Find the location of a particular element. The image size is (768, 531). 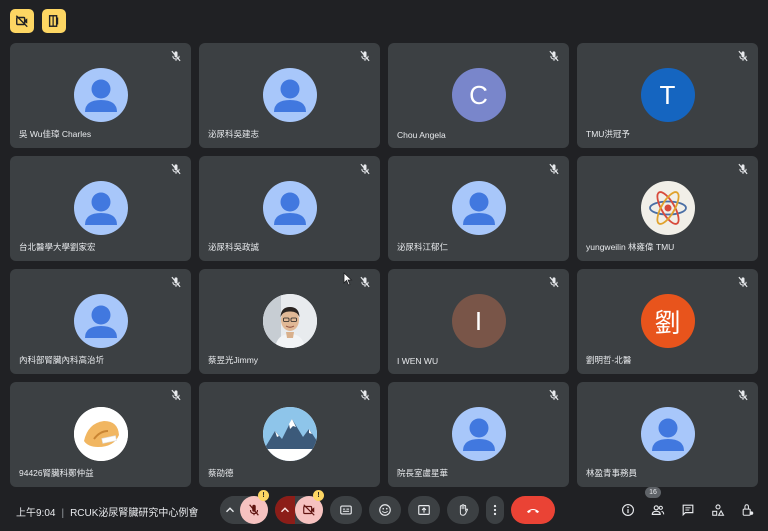

participant-tile: 94426腎臟科鄭仲益 is located at coordinates (100, 434).